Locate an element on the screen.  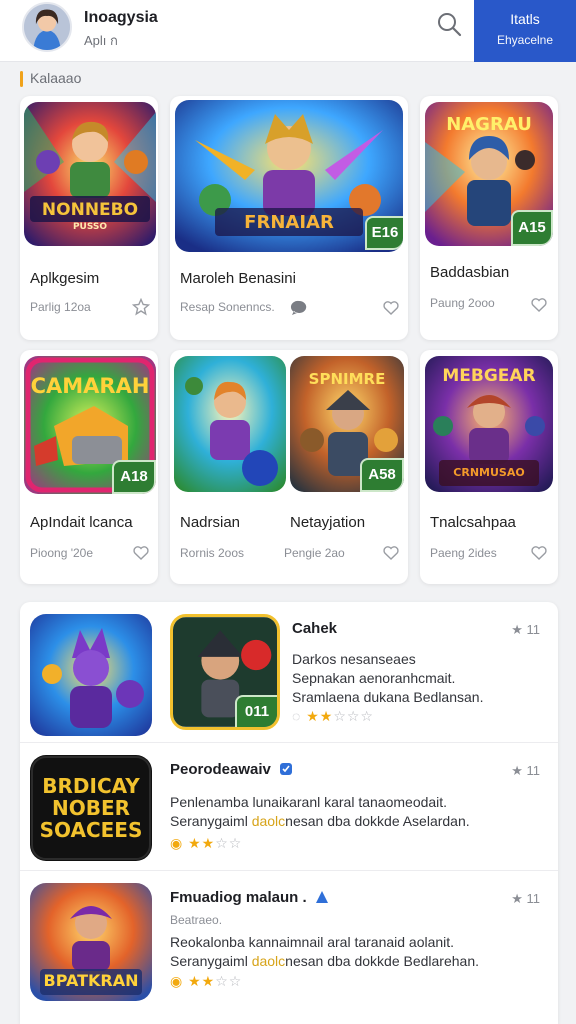
app-title: Netayjation is located at coordinates (328, 522).